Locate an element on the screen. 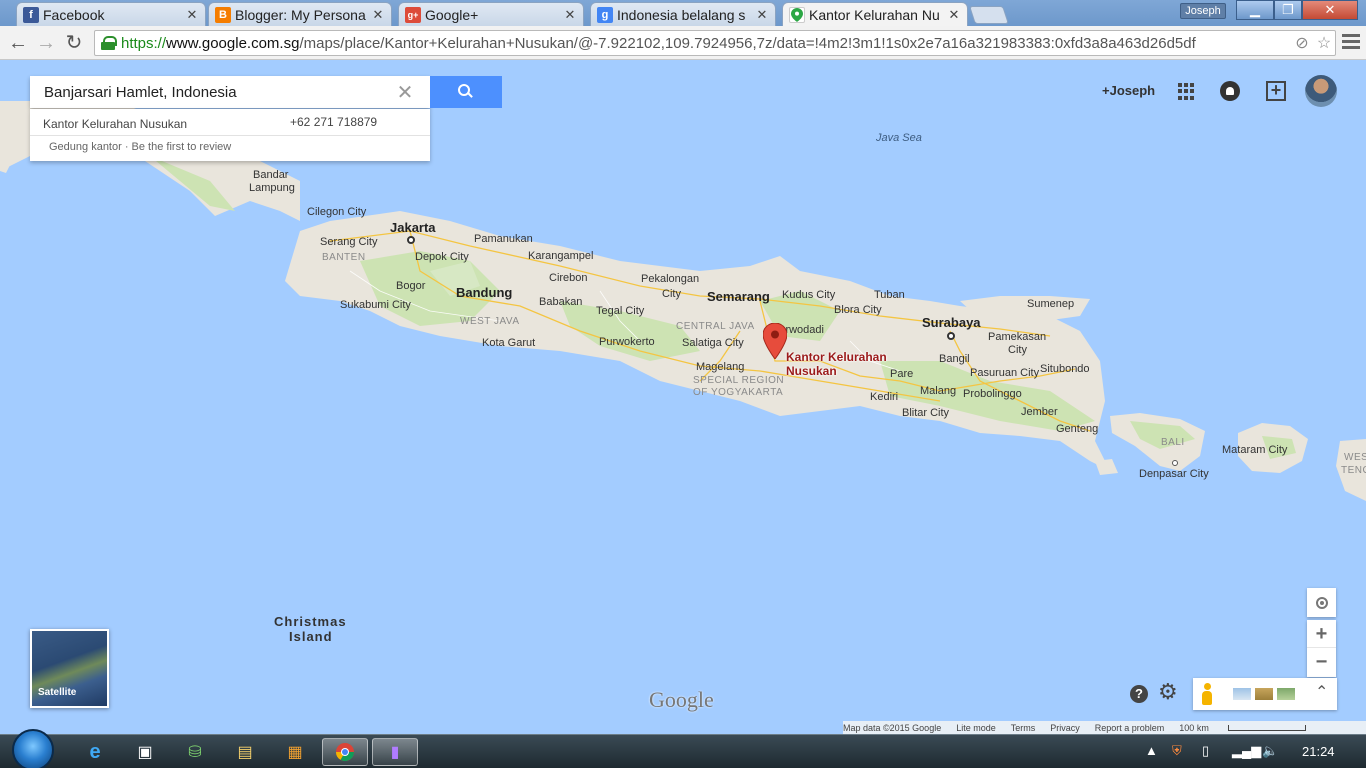 Image resolution: width=1366 pixels, height=768 pixels. map-label-pamekasan: Pamekasan is located at coordinates (1017, 337).